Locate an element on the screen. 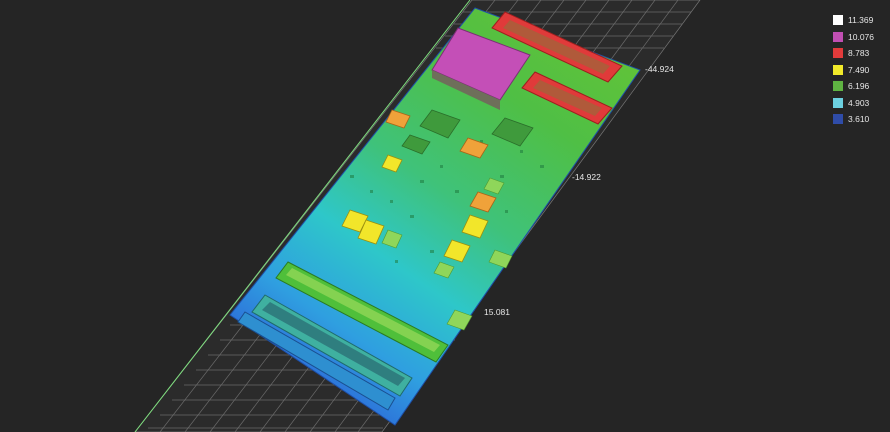 This screenshot has height=432, width=890. legend-value: 3.610 is located at coordinates (859, 119).